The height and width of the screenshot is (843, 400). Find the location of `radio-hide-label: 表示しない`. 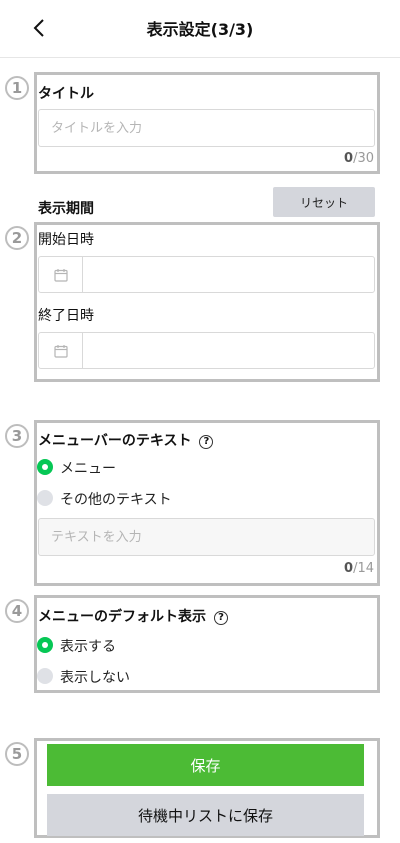

radio-hide-label: 表示しない is located at coordinates (95, 677).